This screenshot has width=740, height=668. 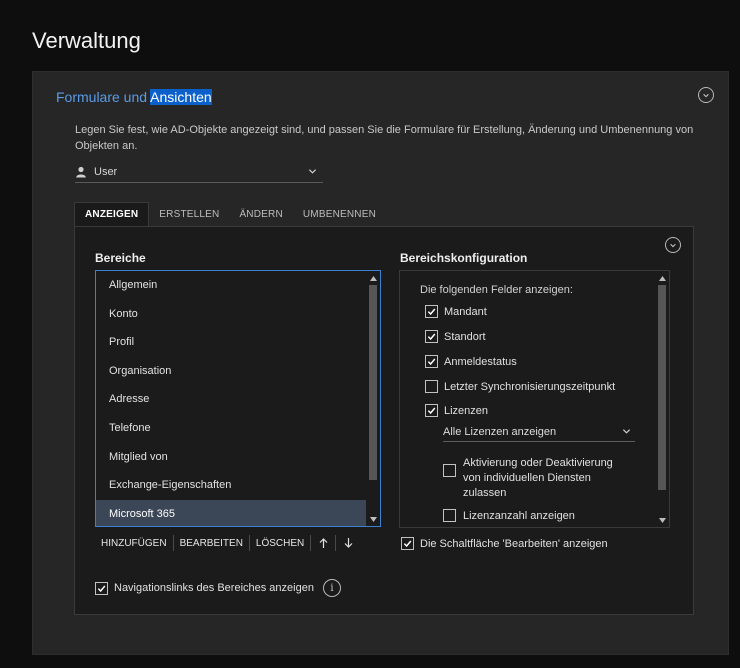 I want to click on tab-bar: ANZEIGEN ERSTELLEN ÄNDERN UMBENENNEN, so click(x=230, y=214).